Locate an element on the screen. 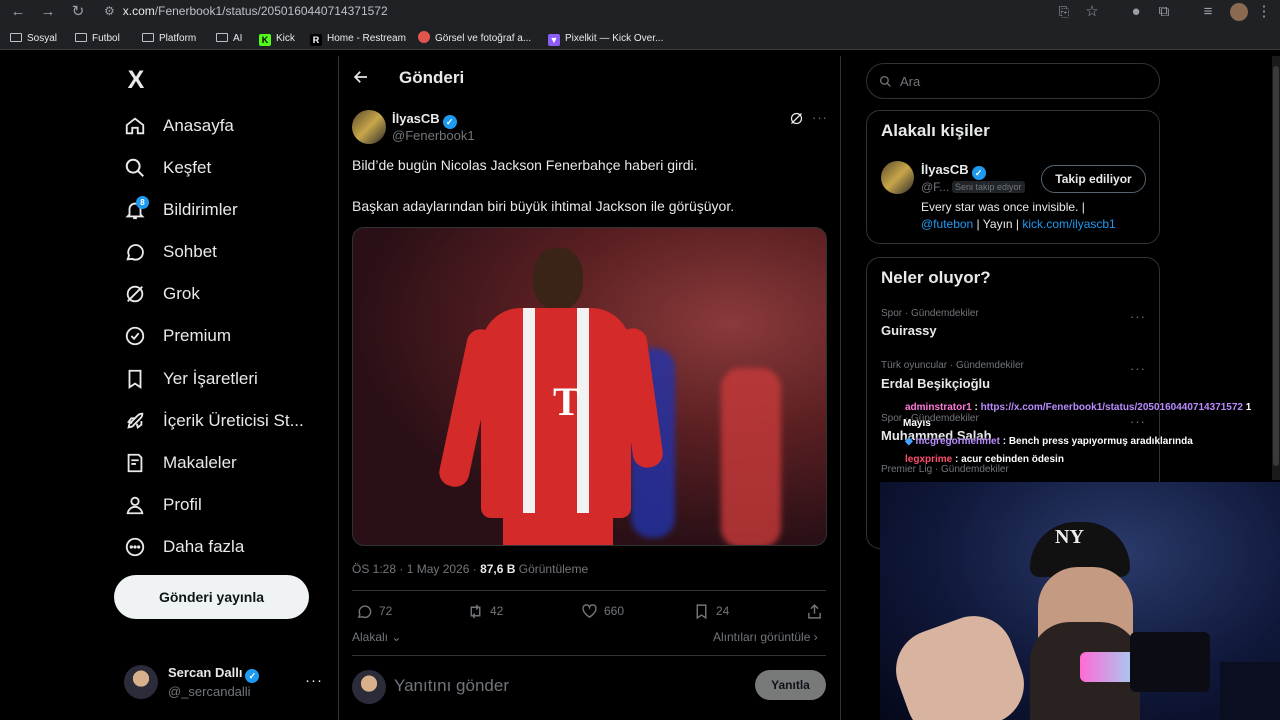 The height and width of the screenshot is (720, 1280). grok-icon is located at coordinates (796, 118).